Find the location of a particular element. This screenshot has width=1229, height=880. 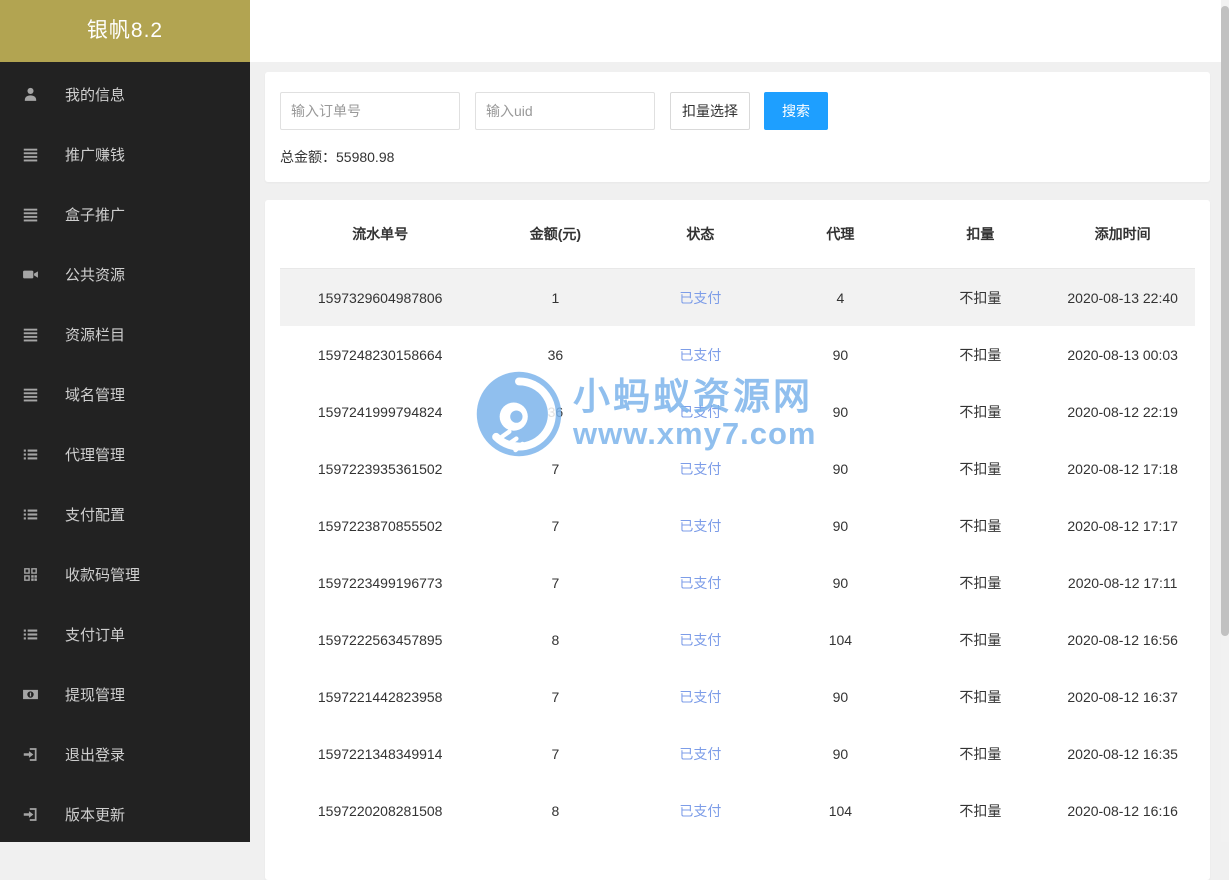

order-number-cell: 1597220208281508 is located at coordinates (380, 810).